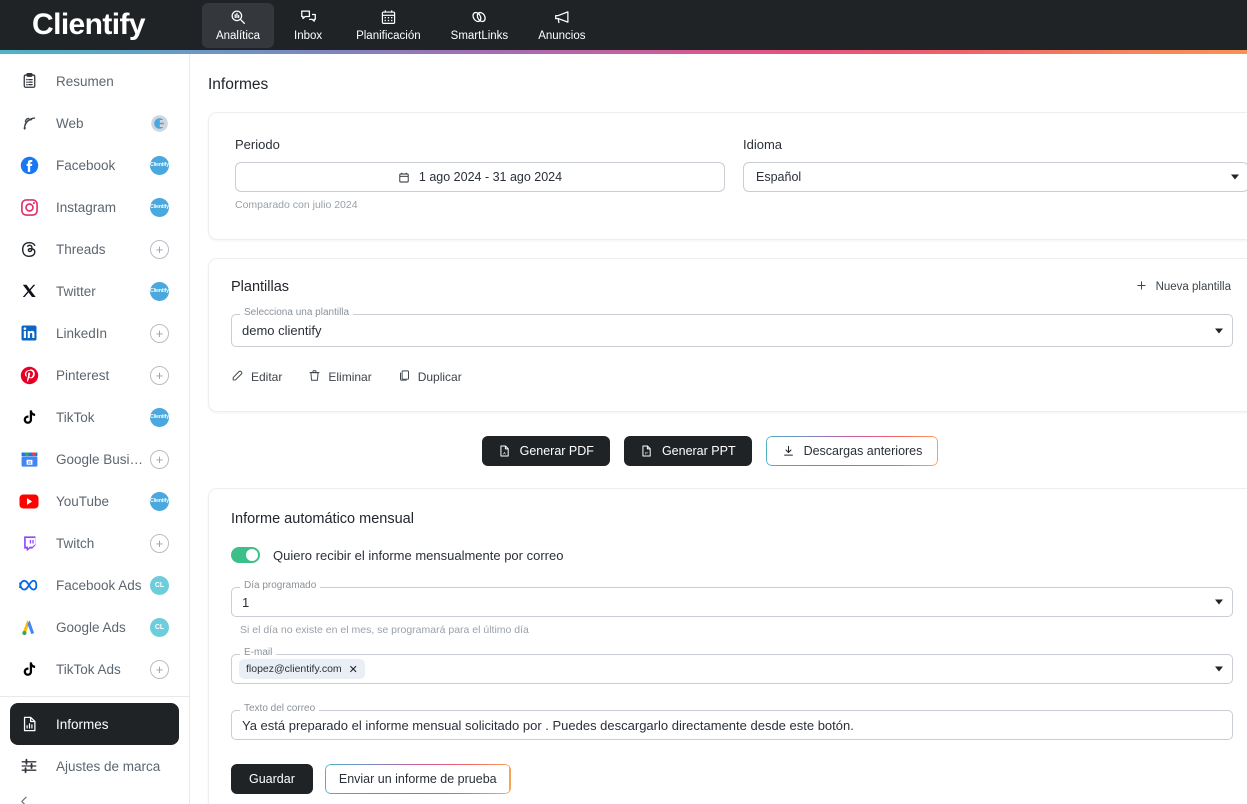 The height and width of the screenshot is (804, 1247). What do you see at coordinates (238, 17) in the screenshot?
I see `analytics-magnifier-icon` at bounding box center [238, 17].